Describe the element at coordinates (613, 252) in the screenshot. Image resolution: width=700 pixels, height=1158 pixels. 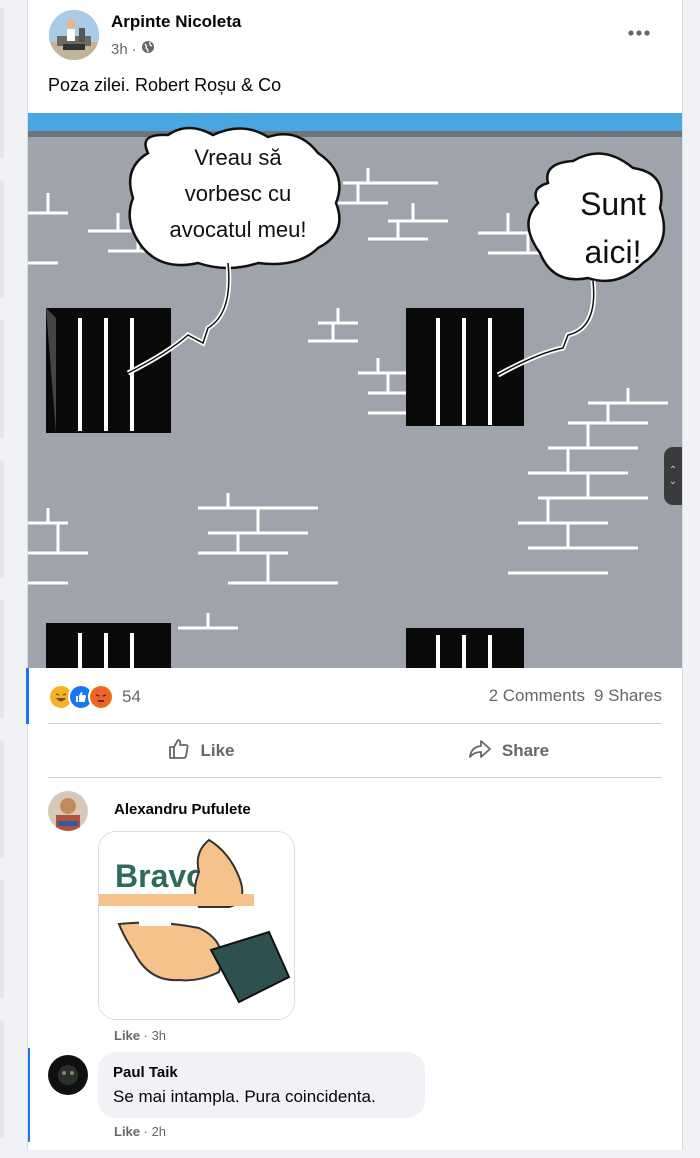
I see `bubble-right-line-2: aici!` at that location.